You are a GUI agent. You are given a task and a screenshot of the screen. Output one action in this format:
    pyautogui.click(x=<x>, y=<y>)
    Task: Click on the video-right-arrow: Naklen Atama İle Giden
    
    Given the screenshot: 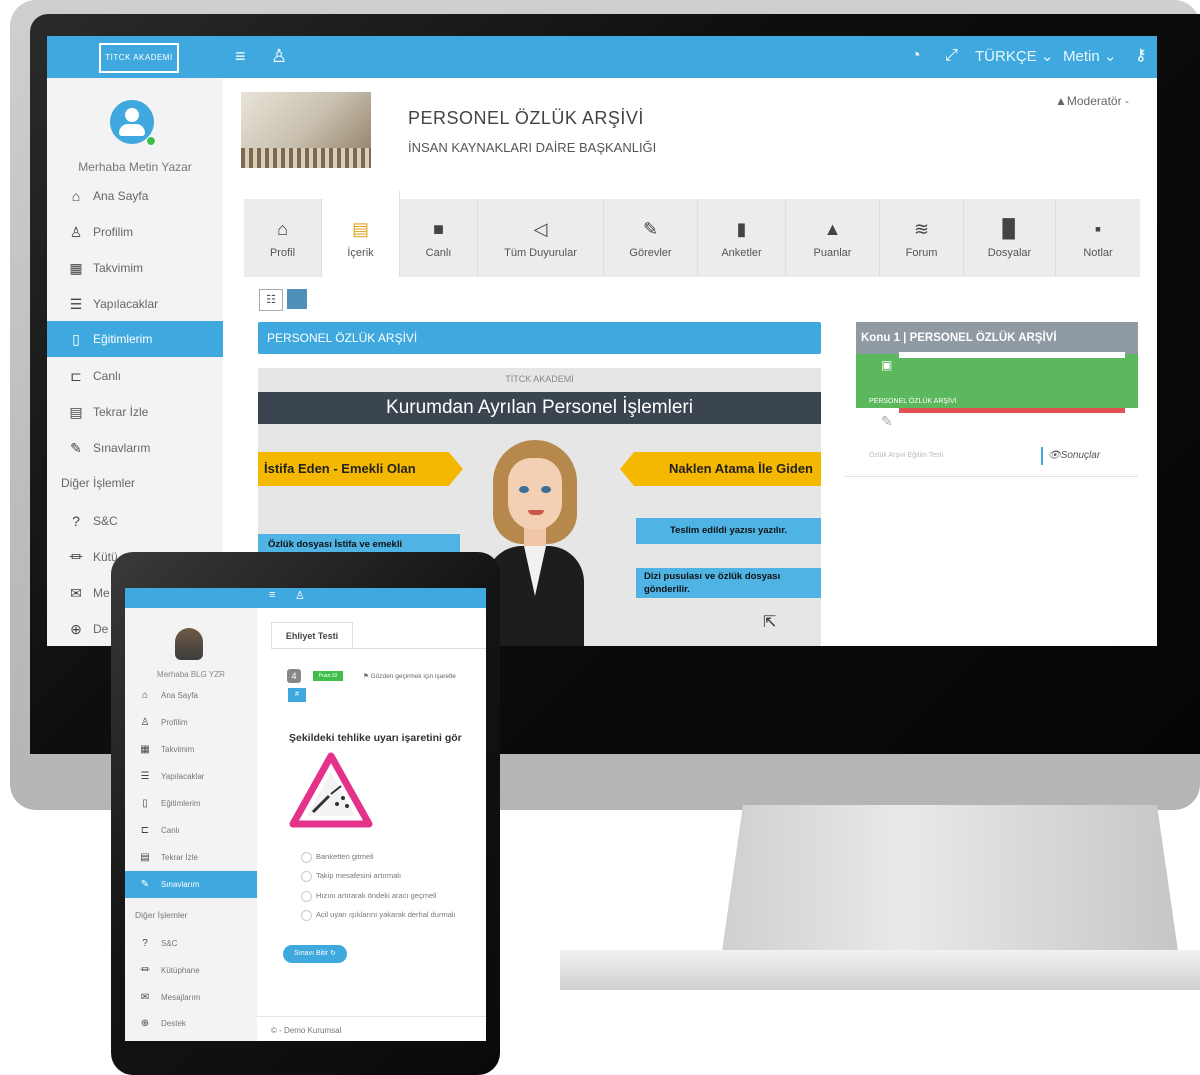 What is the action you would take?
    pyautogui.click(x=720, y=469)
    